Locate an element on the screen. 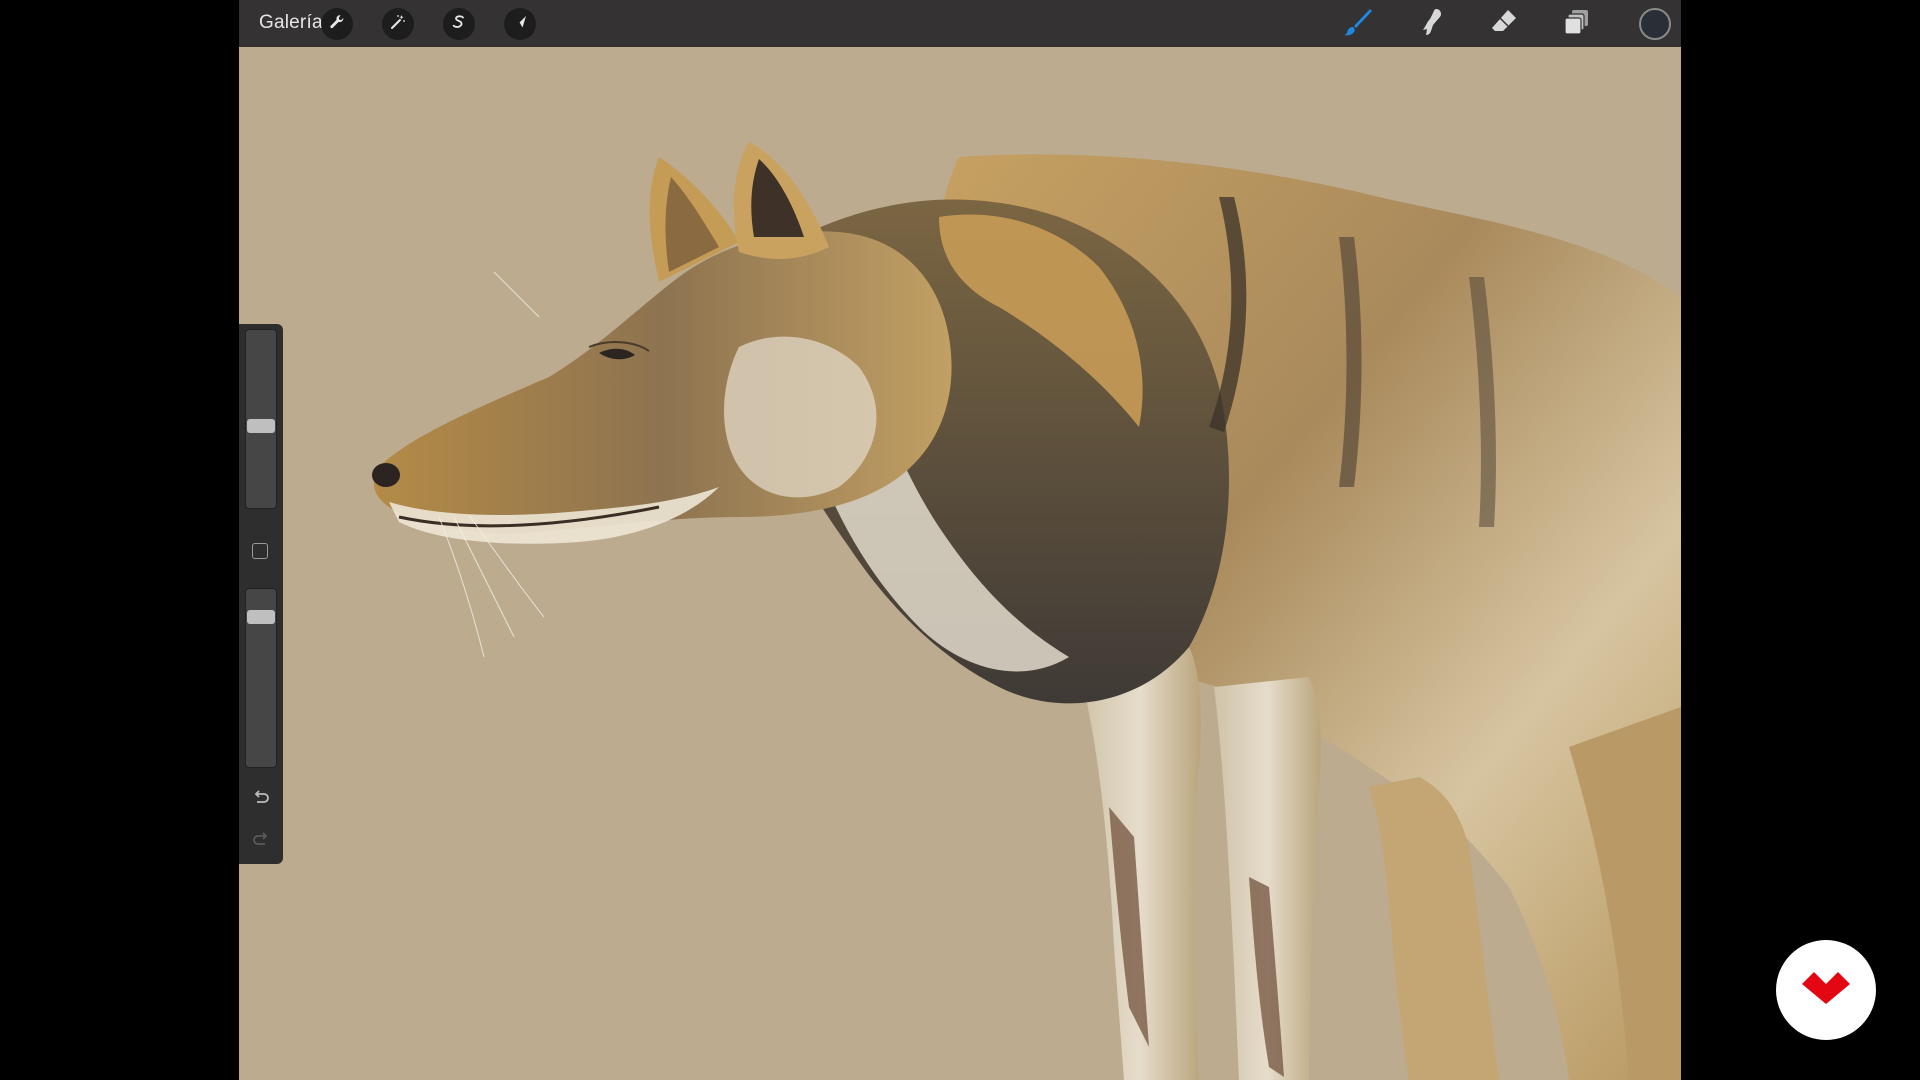 This screenshot has height=1080, width=1920. redo-button is located at coordinates (261, 842).